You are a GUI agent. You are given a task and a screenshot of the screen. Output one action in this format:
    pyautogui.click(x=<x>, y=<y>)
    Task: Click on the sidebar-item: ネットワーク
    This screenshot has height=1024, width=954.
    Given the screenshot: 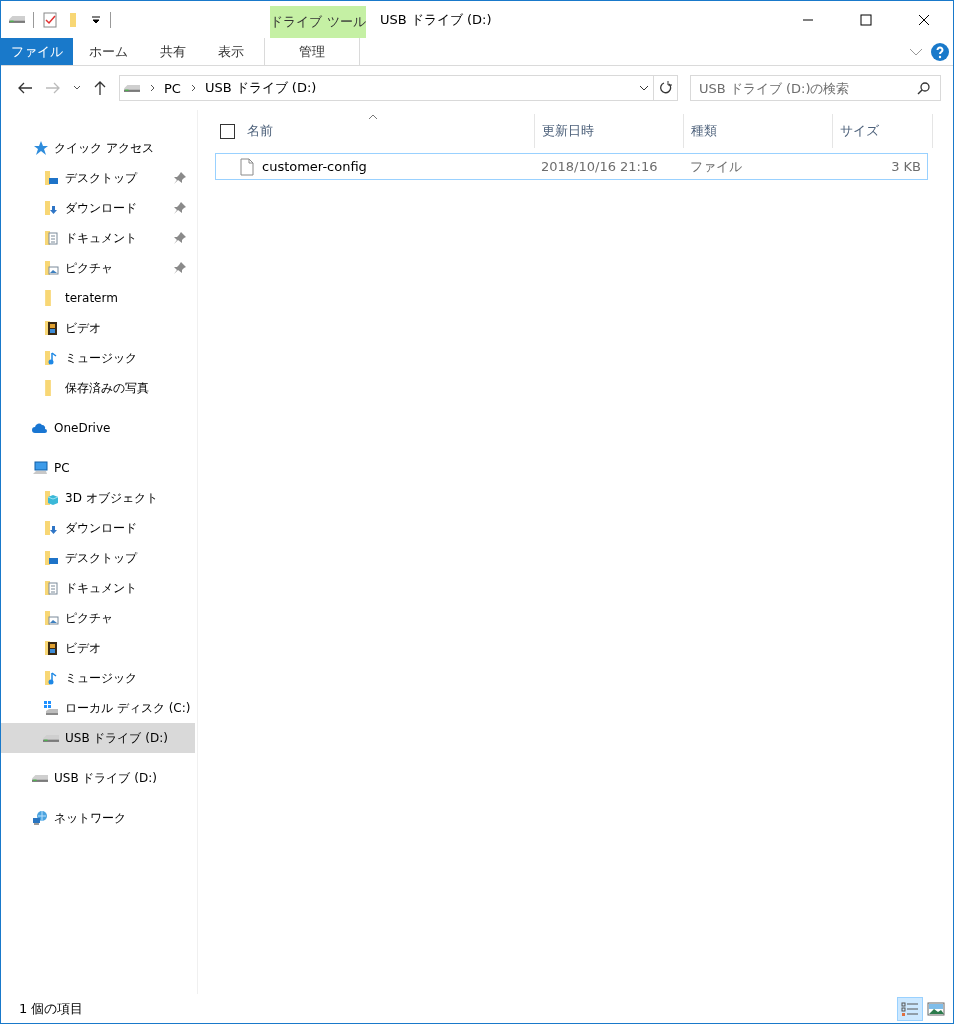 What is the action you would take?
    pyautogui.click(x=98, y=818)
    